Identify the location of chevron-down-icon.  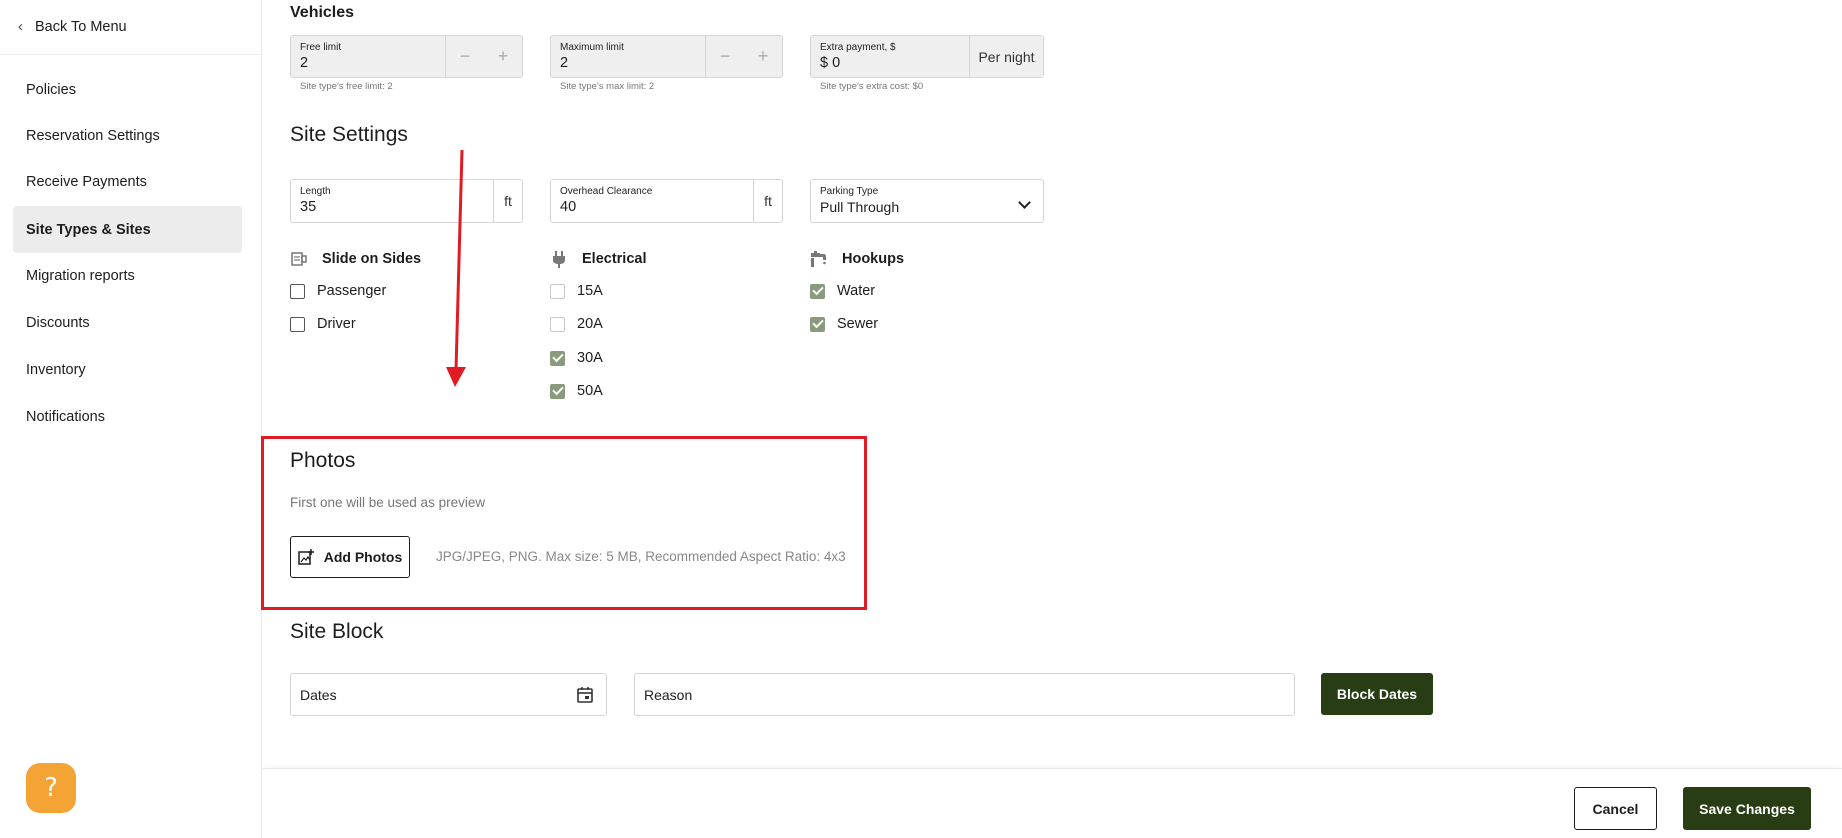
(1024, 202).